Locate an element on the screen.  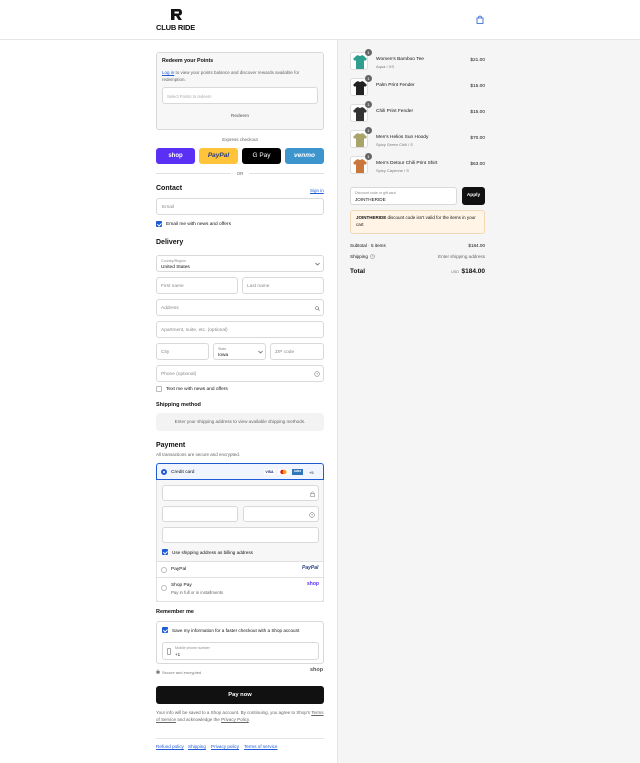
country-select: Country/Region United States is located at coordinates (240, 263).